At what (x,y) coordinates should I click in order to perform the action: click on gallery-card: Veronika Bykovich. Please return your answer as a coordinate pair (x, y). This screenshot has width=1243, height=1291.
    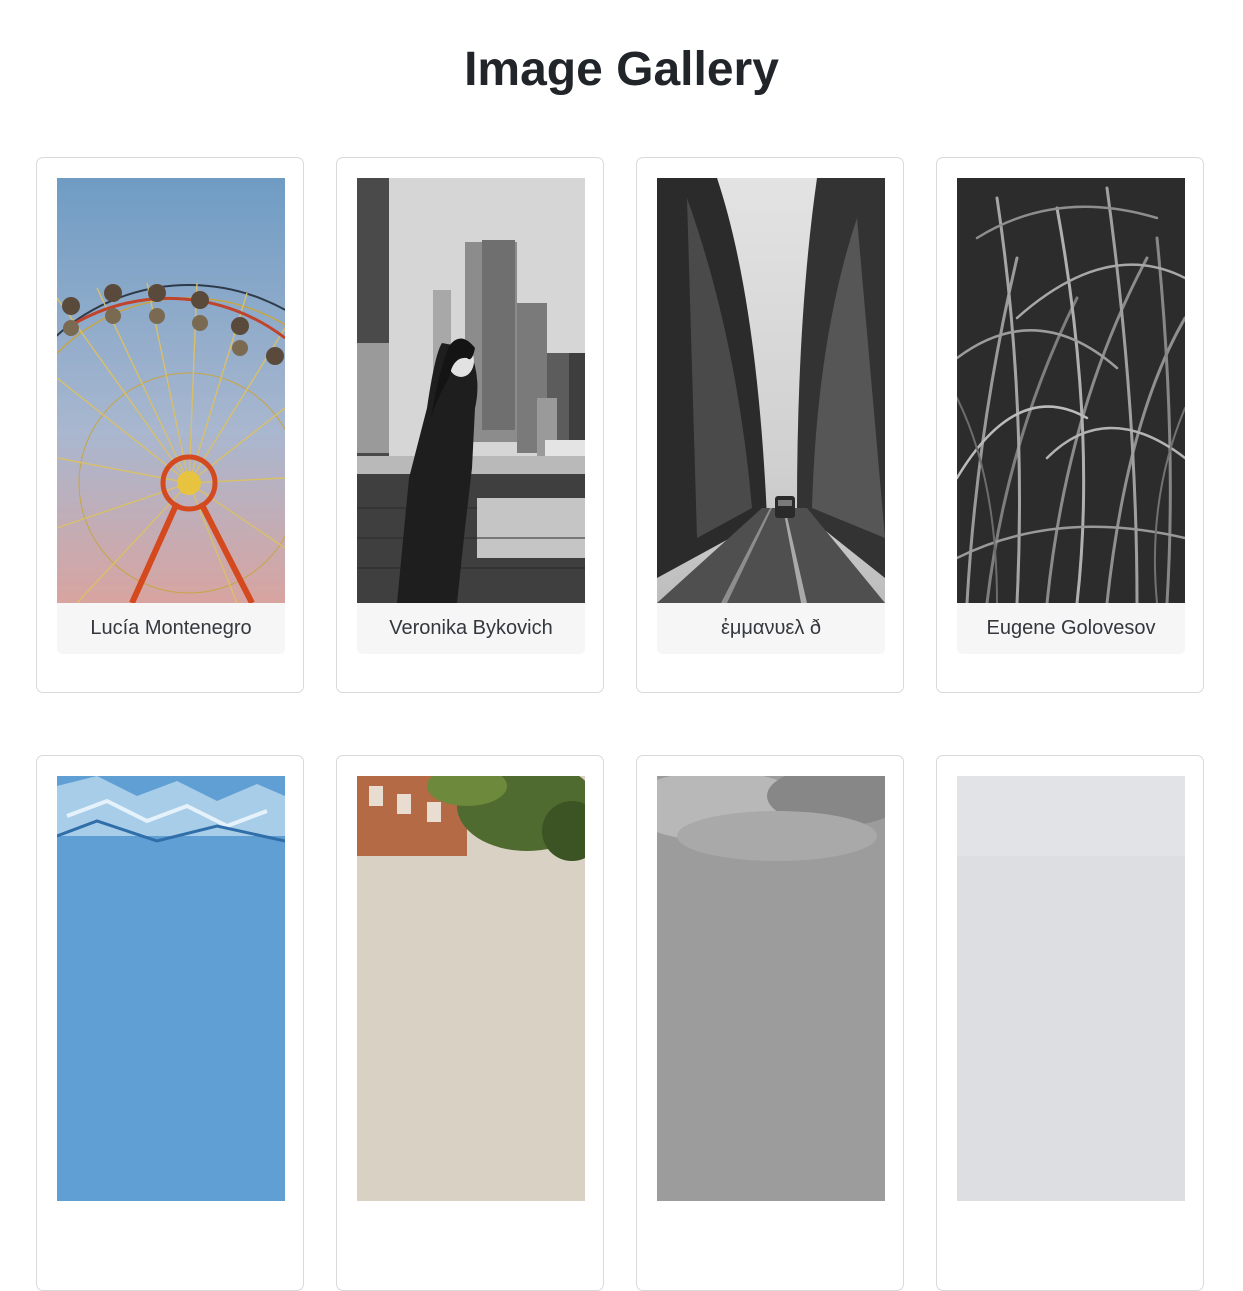
    Looking at the image, I should click on (470, 425).